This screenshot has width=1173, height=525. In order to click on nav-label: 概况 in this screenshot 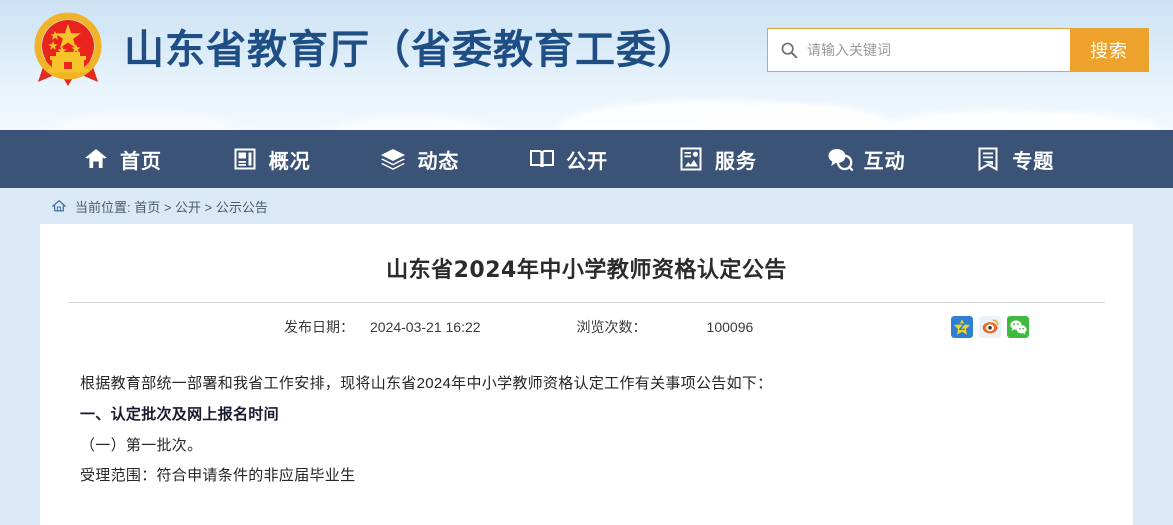, I will do `click(289, 160)`.